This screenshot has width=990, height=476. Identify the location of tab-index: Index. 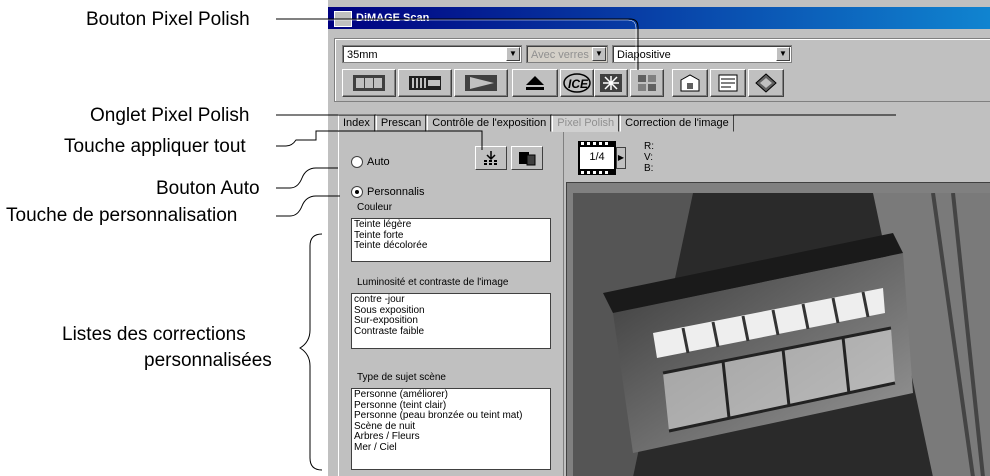
(356, 123).